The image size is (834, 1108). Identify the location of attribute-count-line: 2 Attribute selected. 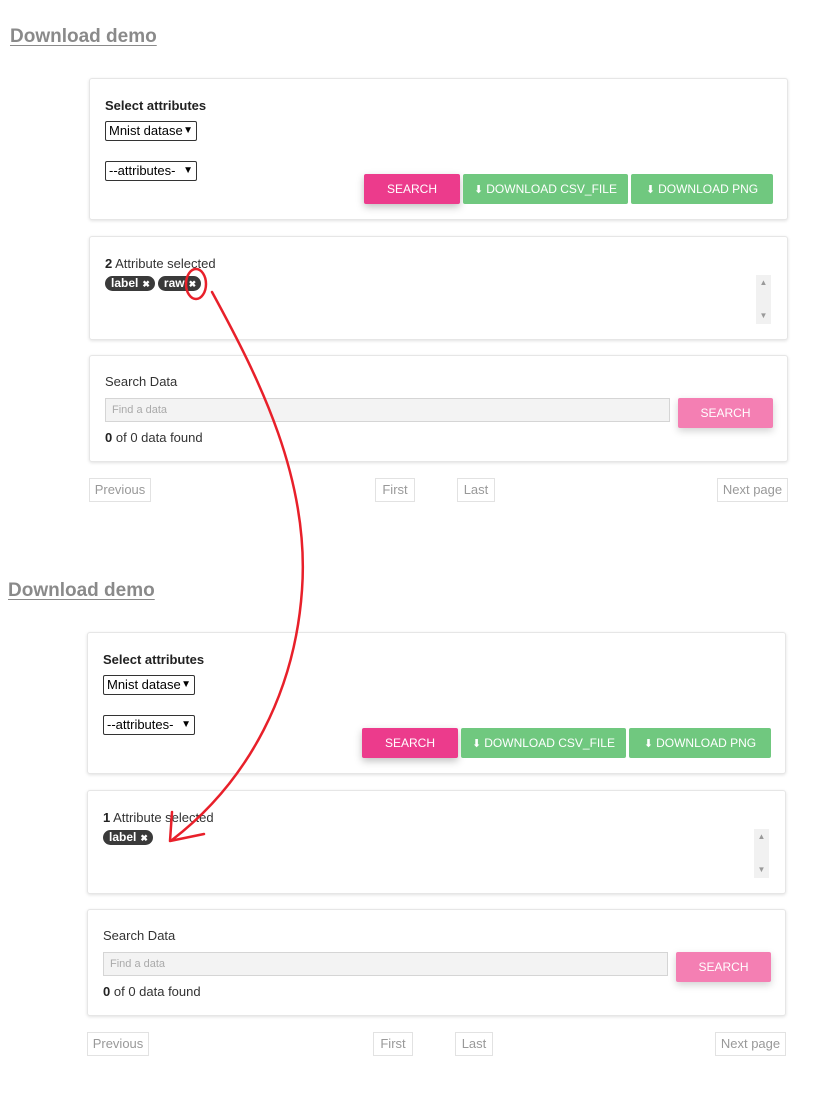
(160, 263).